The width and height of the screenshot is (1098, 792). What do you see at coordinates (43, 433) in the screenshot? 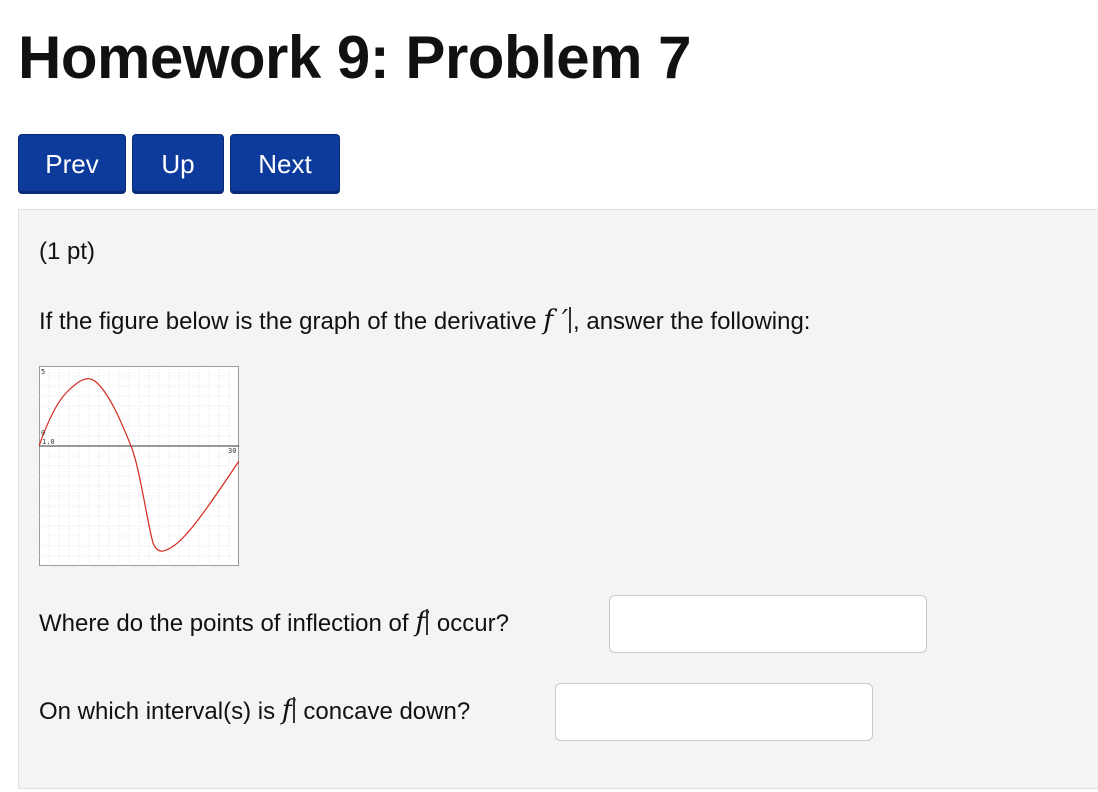
I see `origin-label: 0` at bounding box center [43, 433].